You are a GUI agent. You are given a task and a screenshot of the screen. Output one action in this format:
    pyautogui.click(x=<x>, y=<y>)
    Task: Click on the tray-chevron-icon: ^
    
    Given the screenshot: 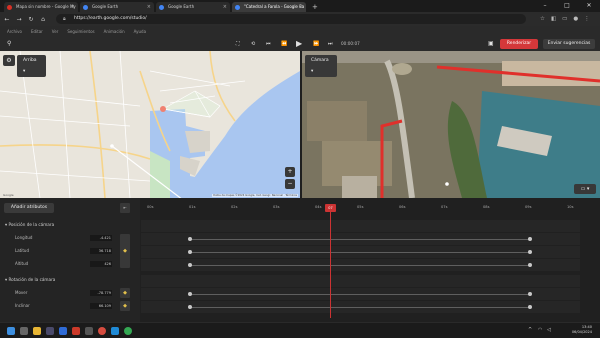 What is the action you would take?
    pyautogui.click(x=530, y=330)
    